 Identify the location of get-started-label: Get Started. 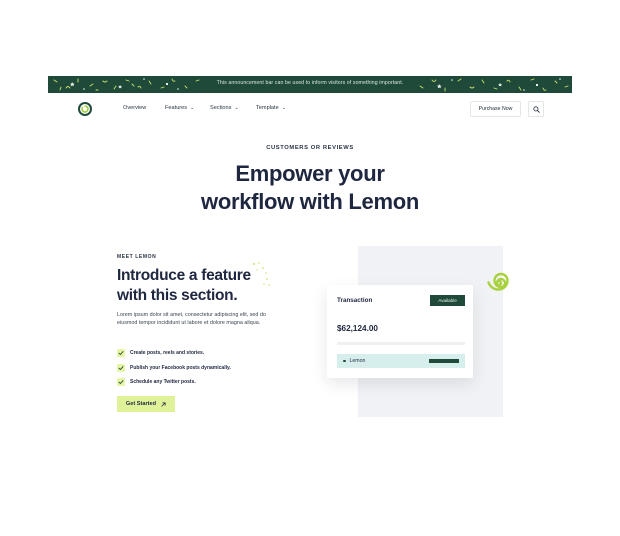
(141, 404).